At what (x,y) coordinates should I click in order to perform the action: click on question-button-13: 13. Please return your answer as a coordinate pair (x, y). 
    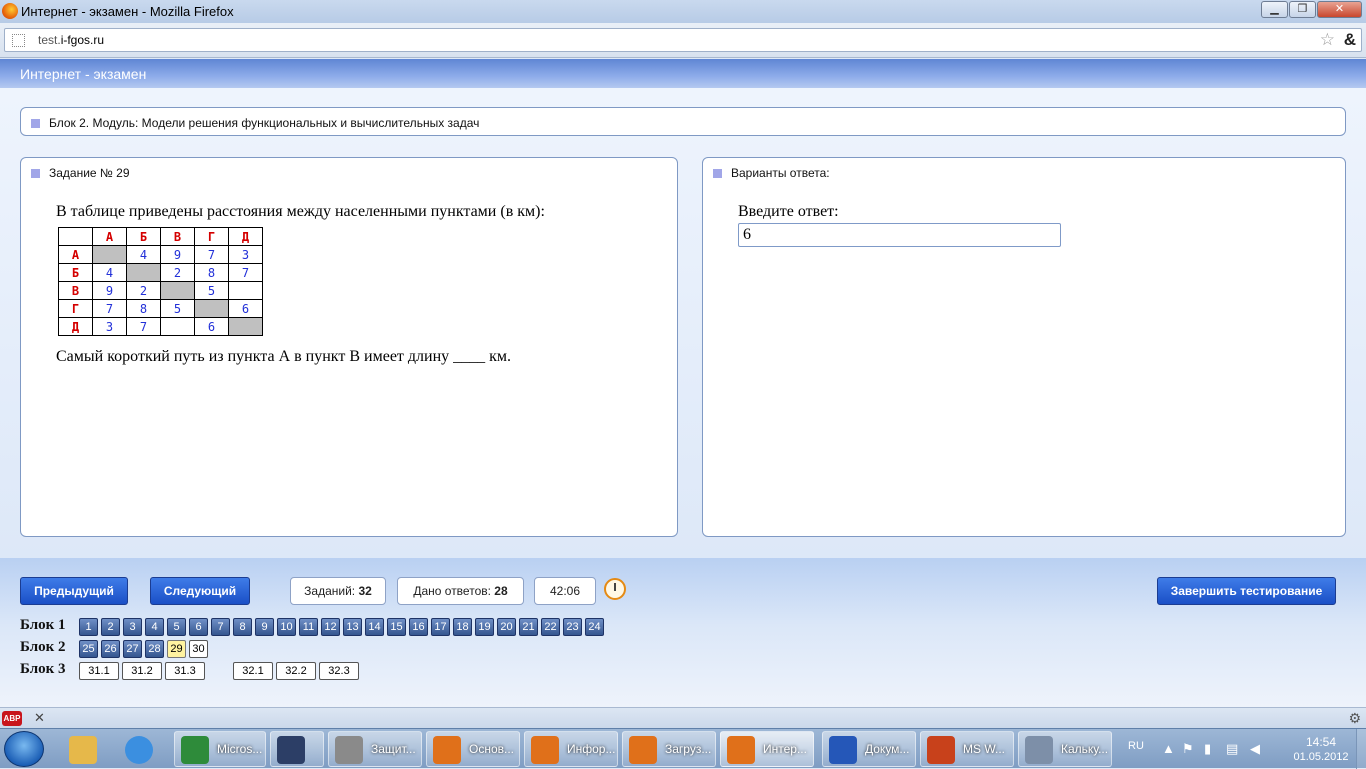
    Looking at the image, I should click on (352, 627).